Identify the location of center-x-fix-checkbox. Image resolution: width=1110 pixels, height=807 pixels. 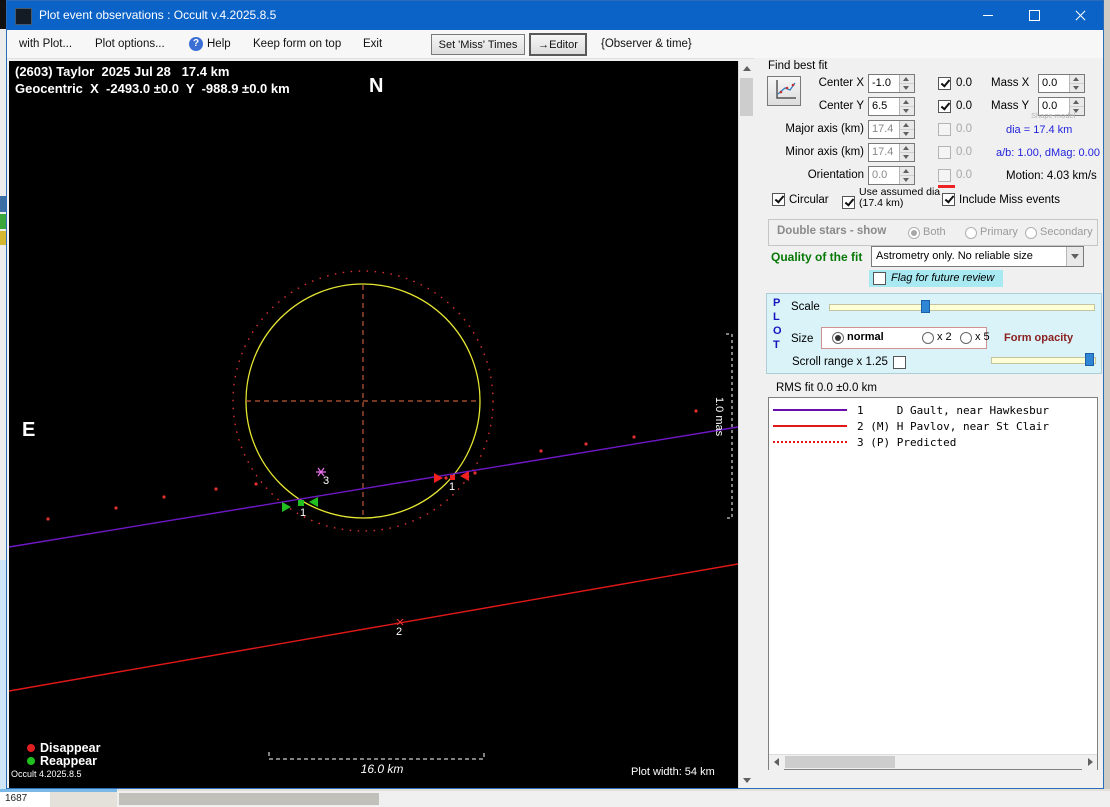
(944, 83).